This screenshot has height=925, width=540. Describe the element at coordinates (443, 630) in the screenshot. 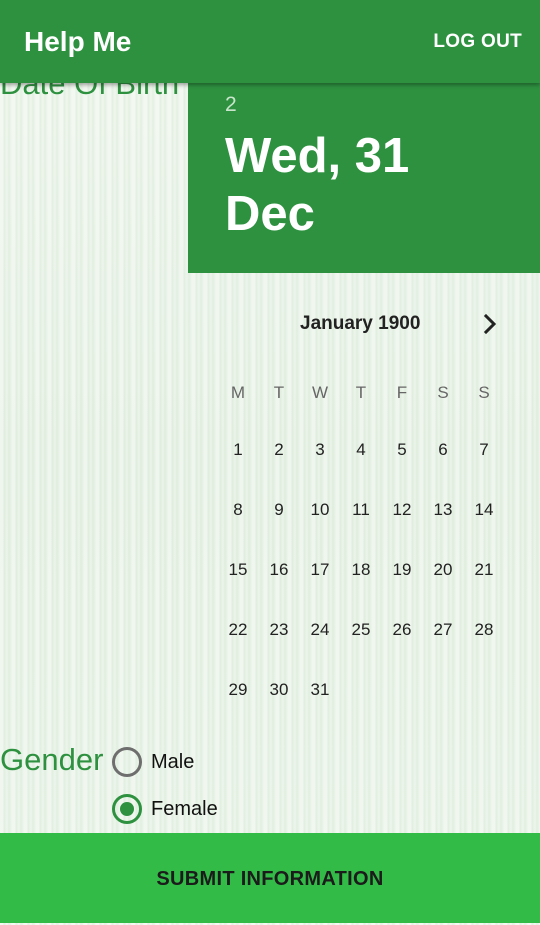

I see `calendar-day: 27` at that location.